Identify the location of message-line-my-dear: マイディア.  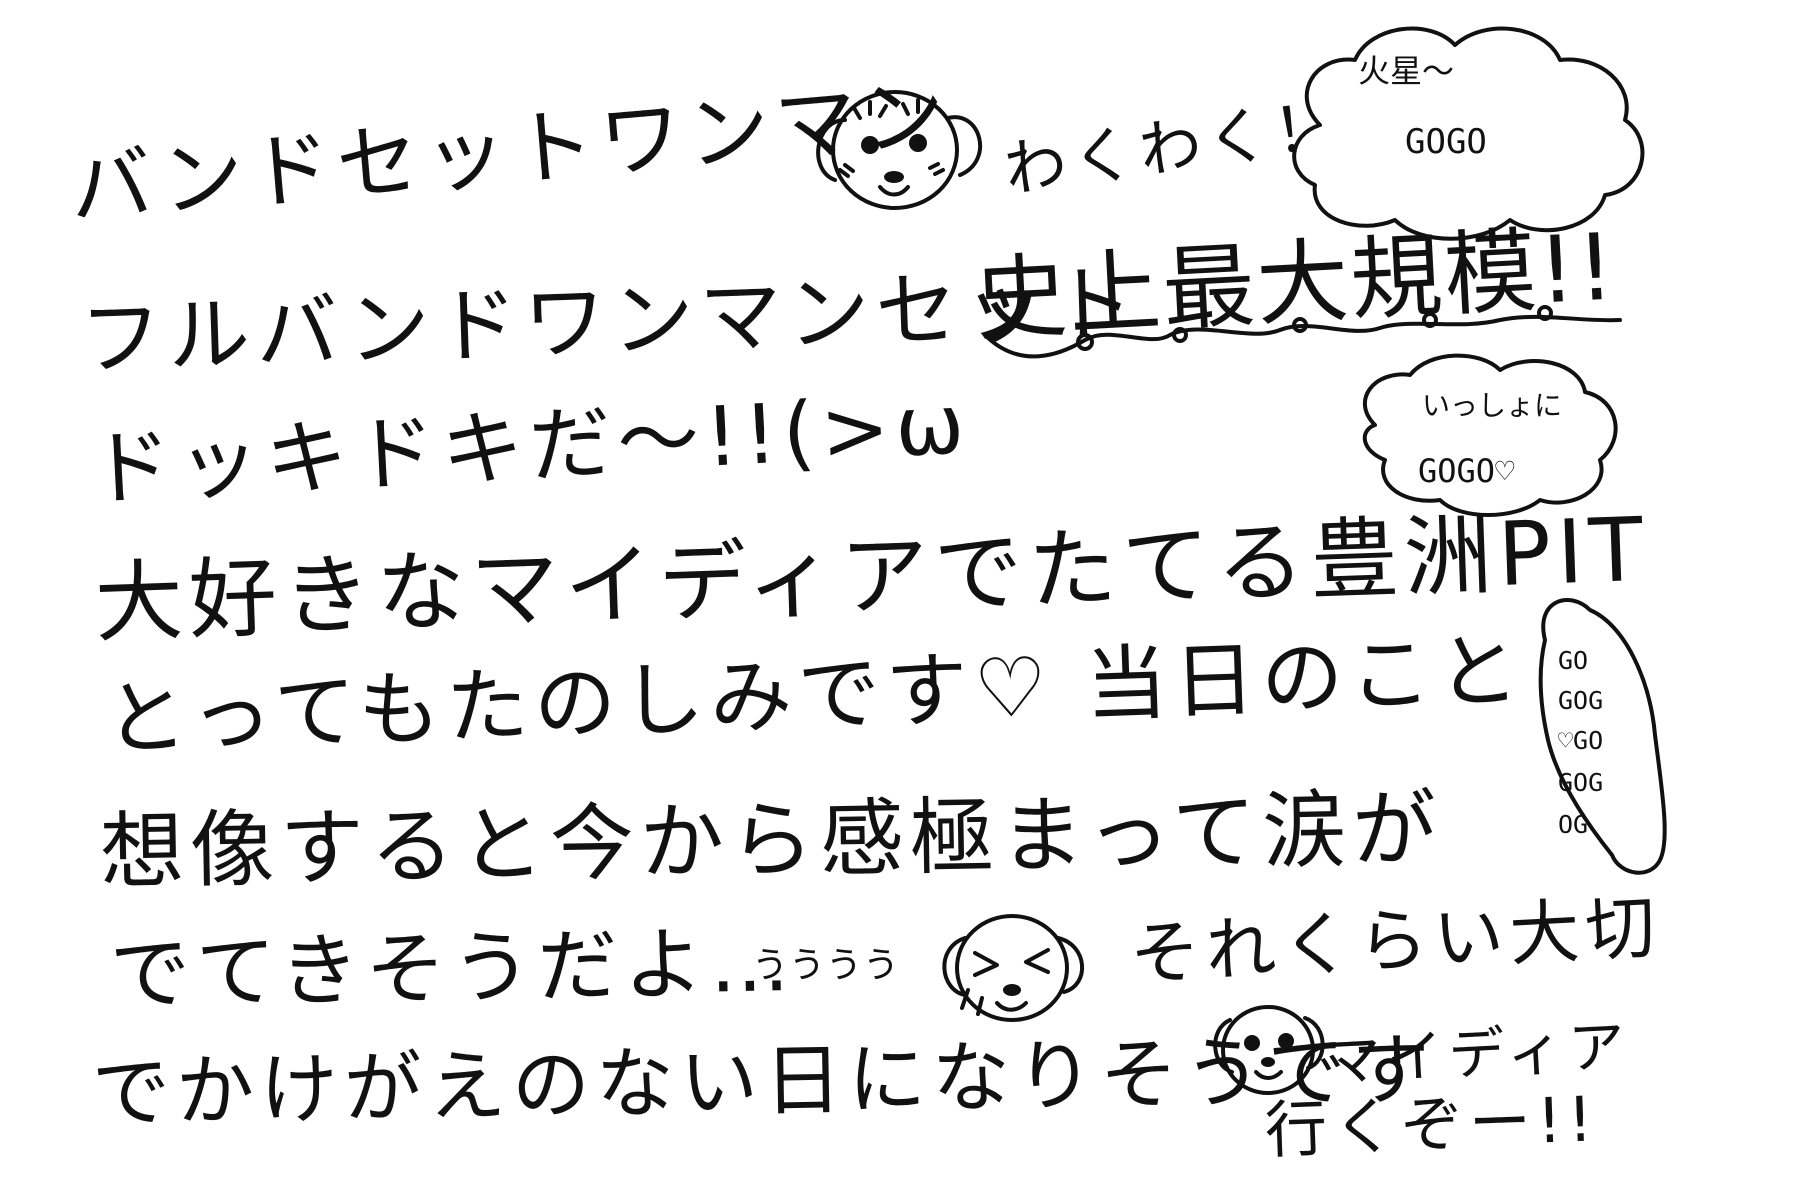
(1478, 1054).